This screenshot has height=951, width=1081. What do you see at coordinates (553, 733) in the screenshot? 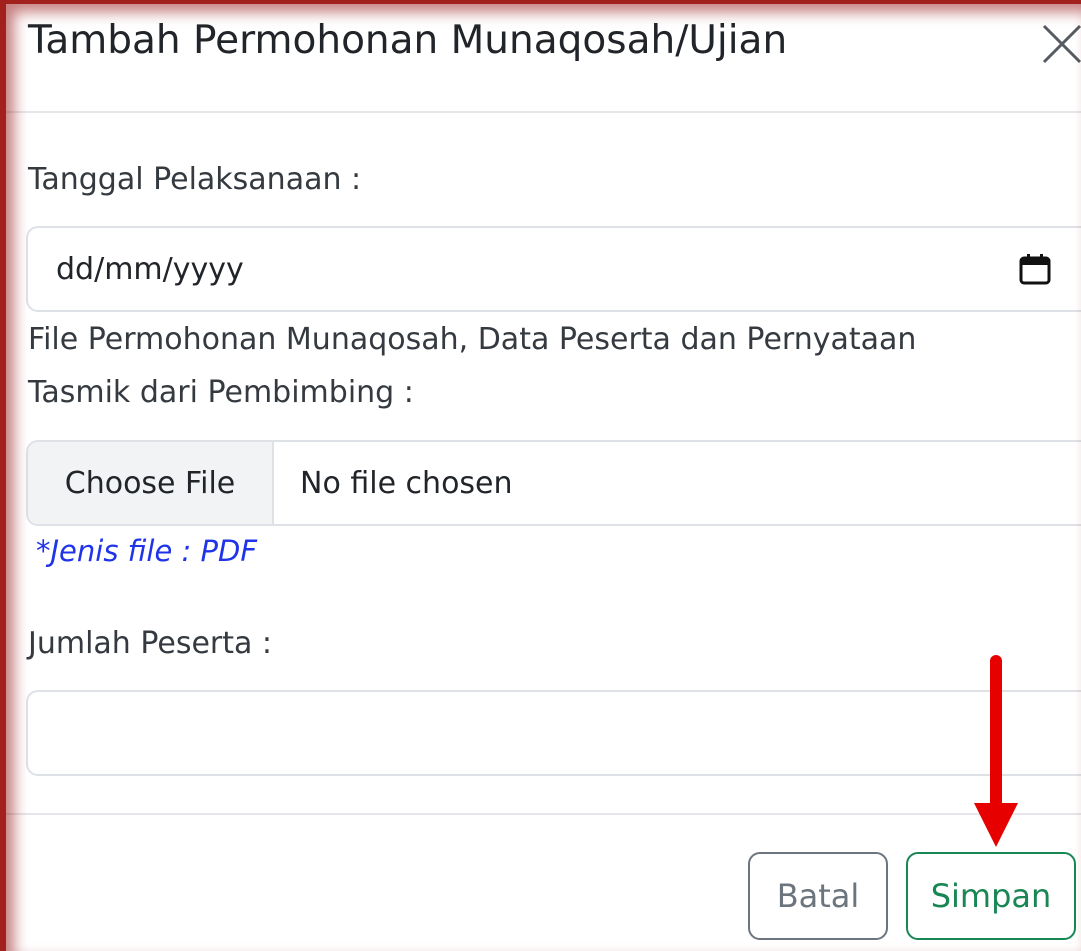
I see `participants-input` at bounding box center [553, 733].